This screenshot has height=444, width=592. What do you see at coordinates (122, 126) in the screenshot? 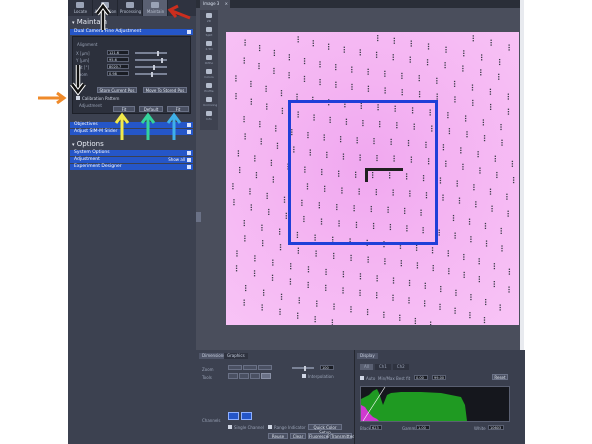
I see `arrow-yellow` at bounding box center [122, 126].